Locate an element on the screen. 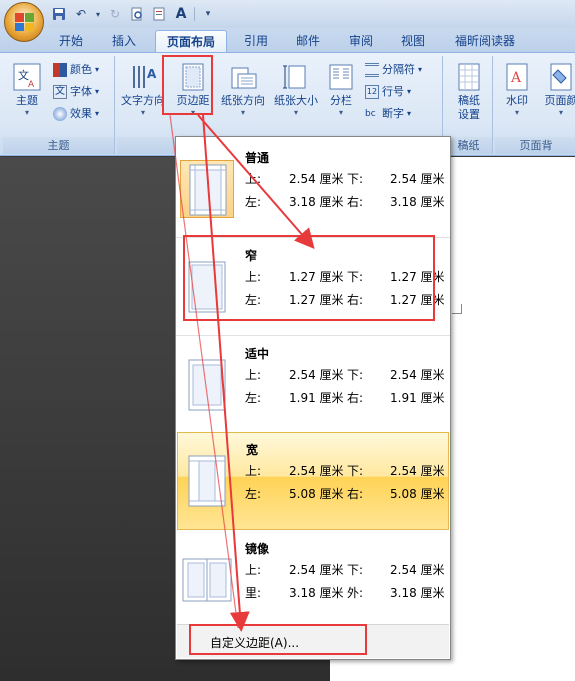 This screenshot has height=681, width=575. hyphenation-icon: bc is located at coordinates (370, 114).